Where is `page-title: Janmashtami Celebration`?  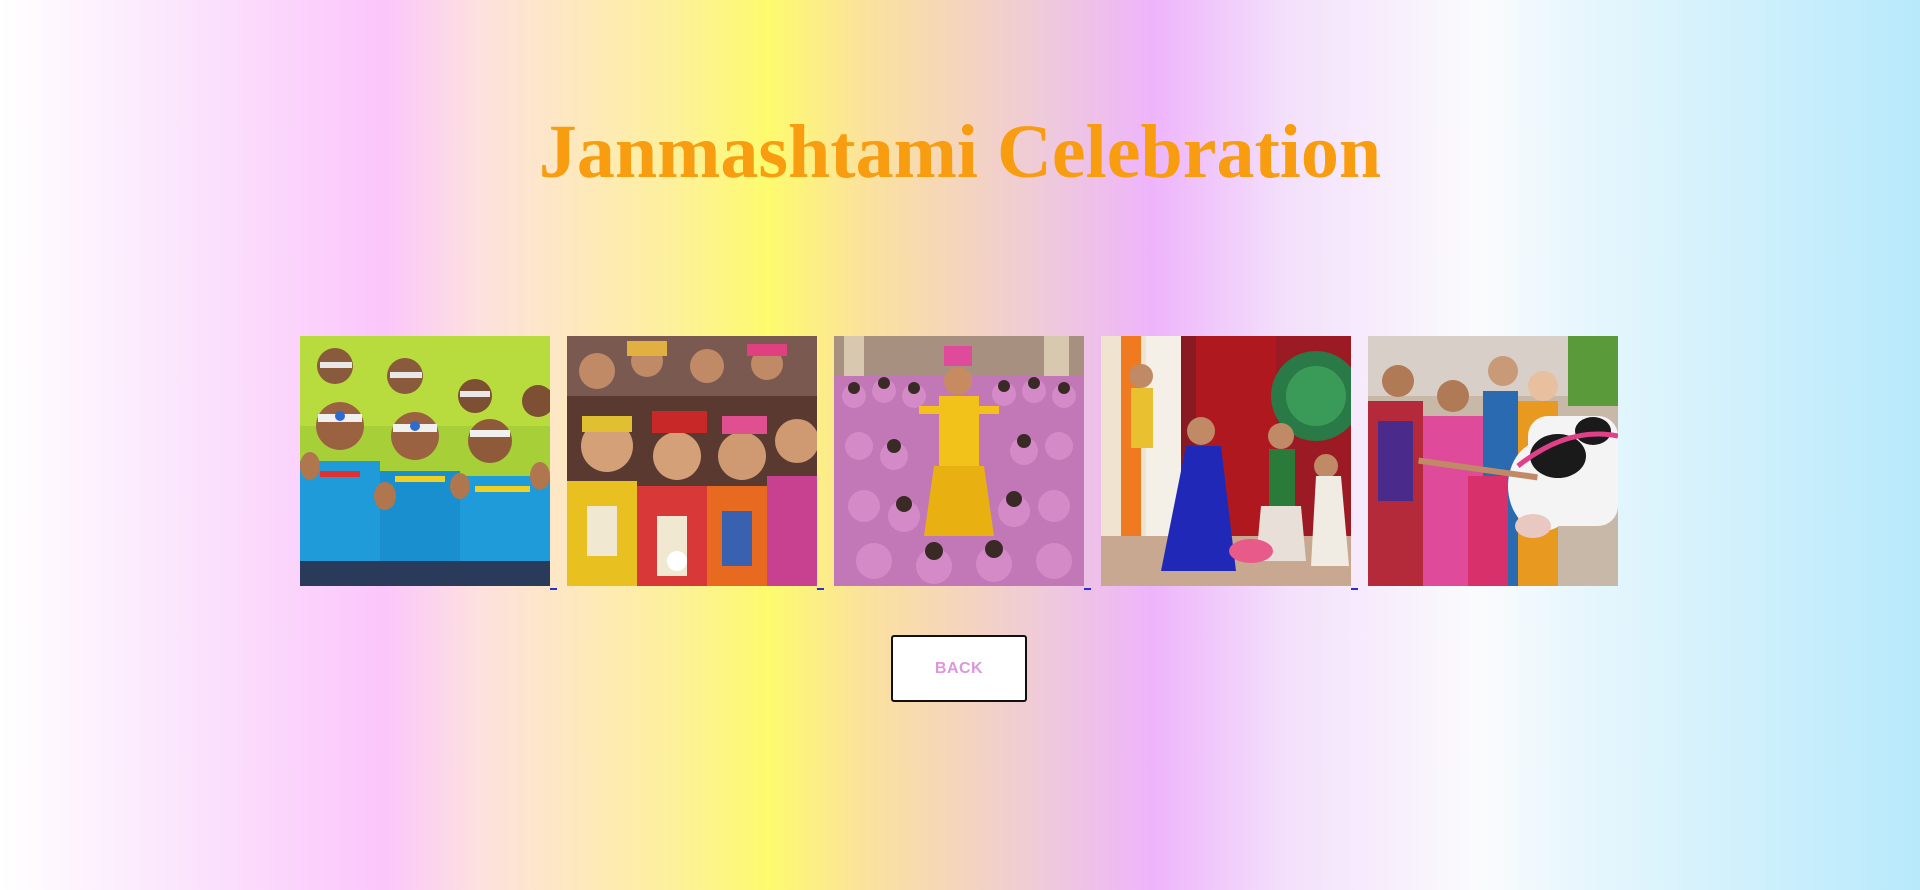 page-title: Janmashtami Celebration is located at coordinates (960, 152).